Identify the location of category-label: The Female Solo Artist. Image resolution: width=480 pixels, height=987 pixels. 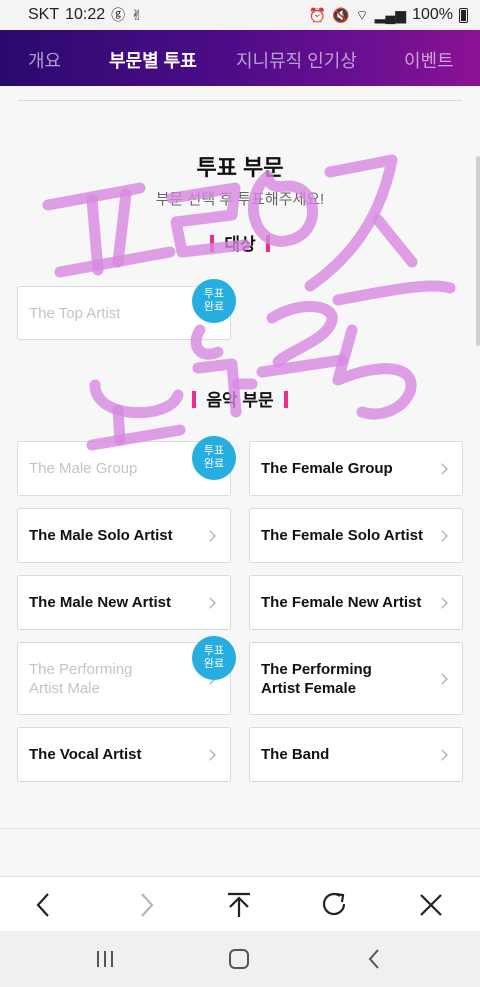
(342, 535).